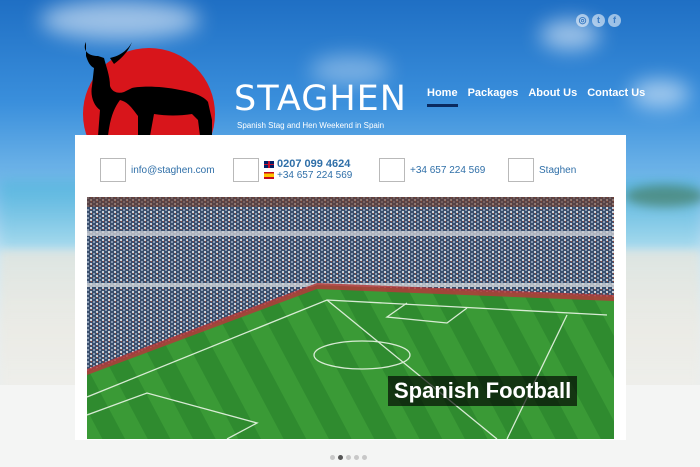 The width and height of the screenshot is (700, 467). I want to click on mobile-number: +34 657 224 569, so click(447, 170).